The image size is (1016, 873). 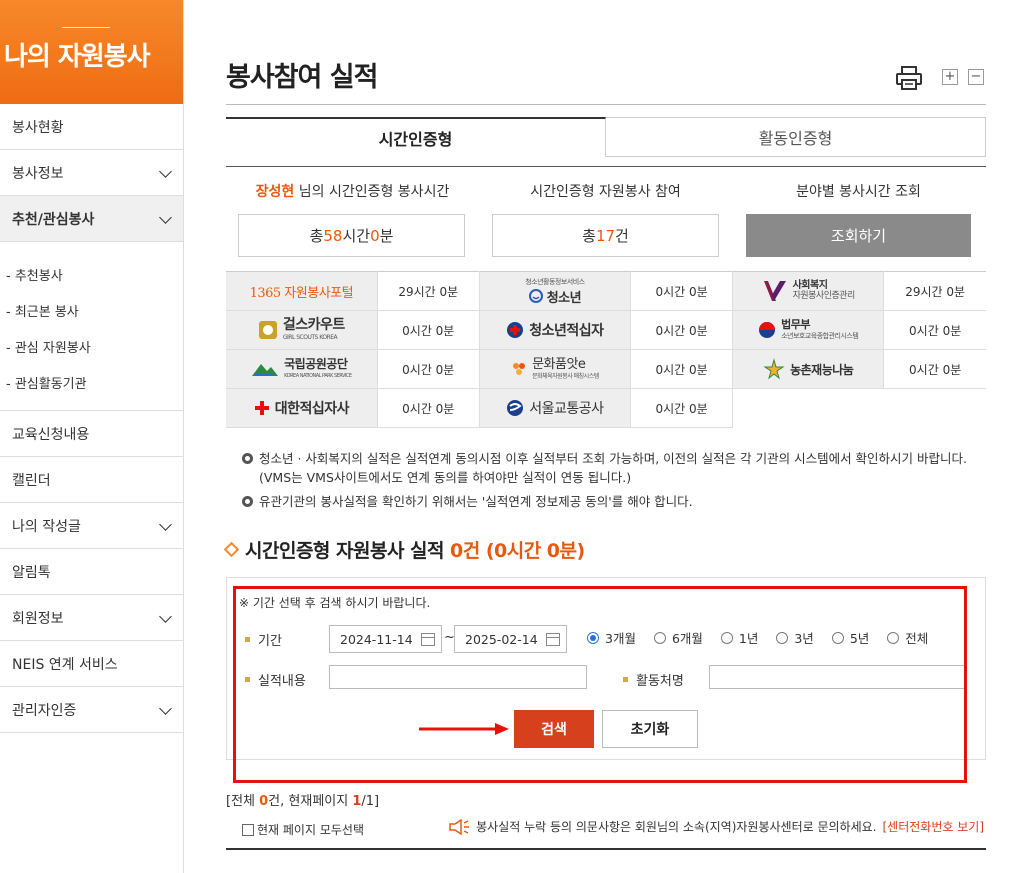 What do you see at coordinates (606, 166) in the screenshot?
I see `tab-divider` at bounding box center [606, 166].